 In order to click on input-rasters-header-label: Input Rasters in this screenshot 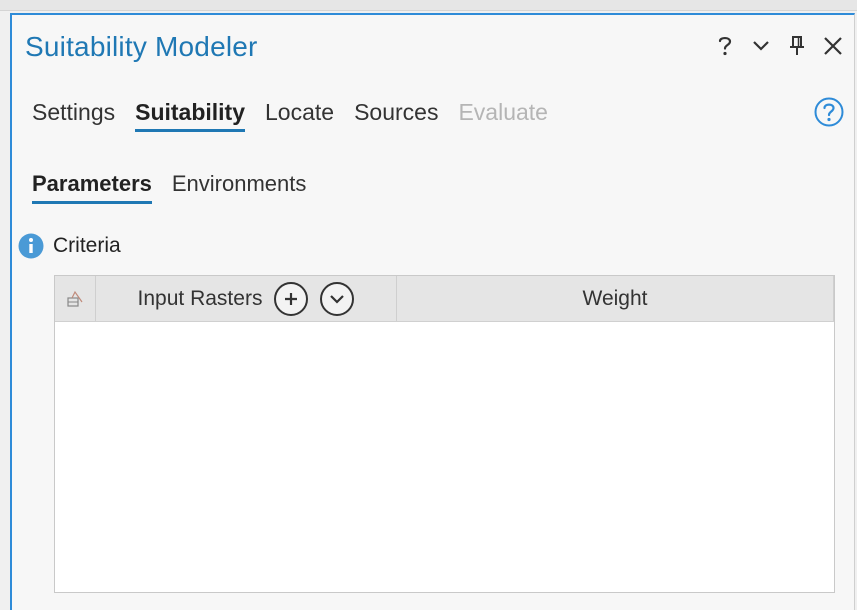, I will do `click(200, 298)`.